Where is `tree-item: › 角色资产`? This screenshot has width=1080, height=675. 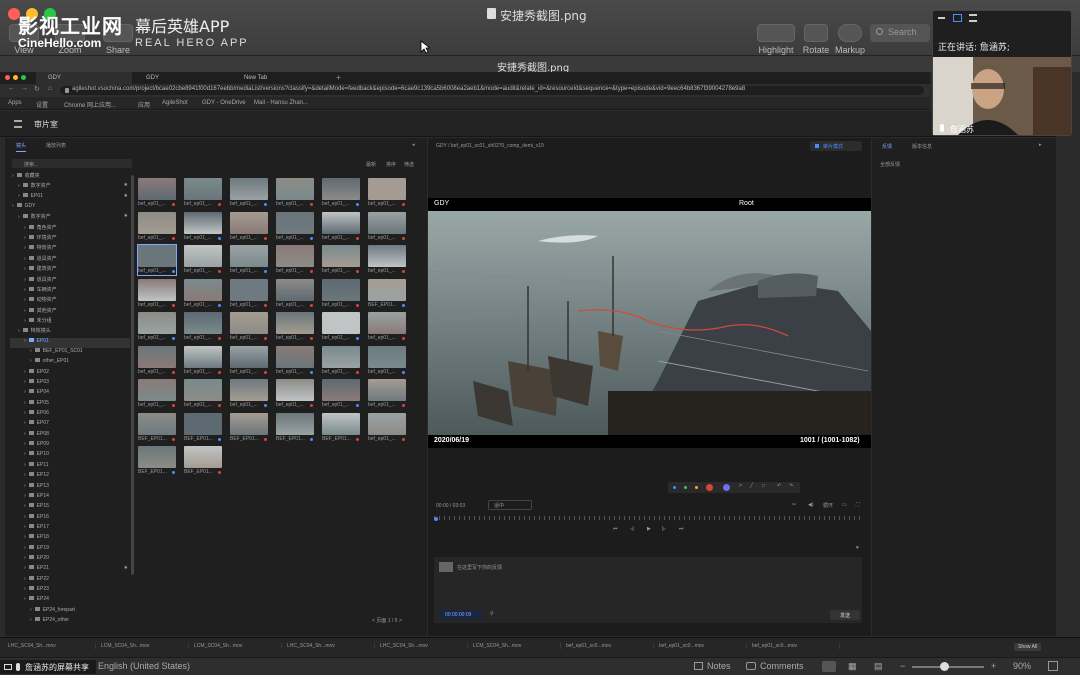
tree-item: › 角色资产 is located at coordinates (70, 229).